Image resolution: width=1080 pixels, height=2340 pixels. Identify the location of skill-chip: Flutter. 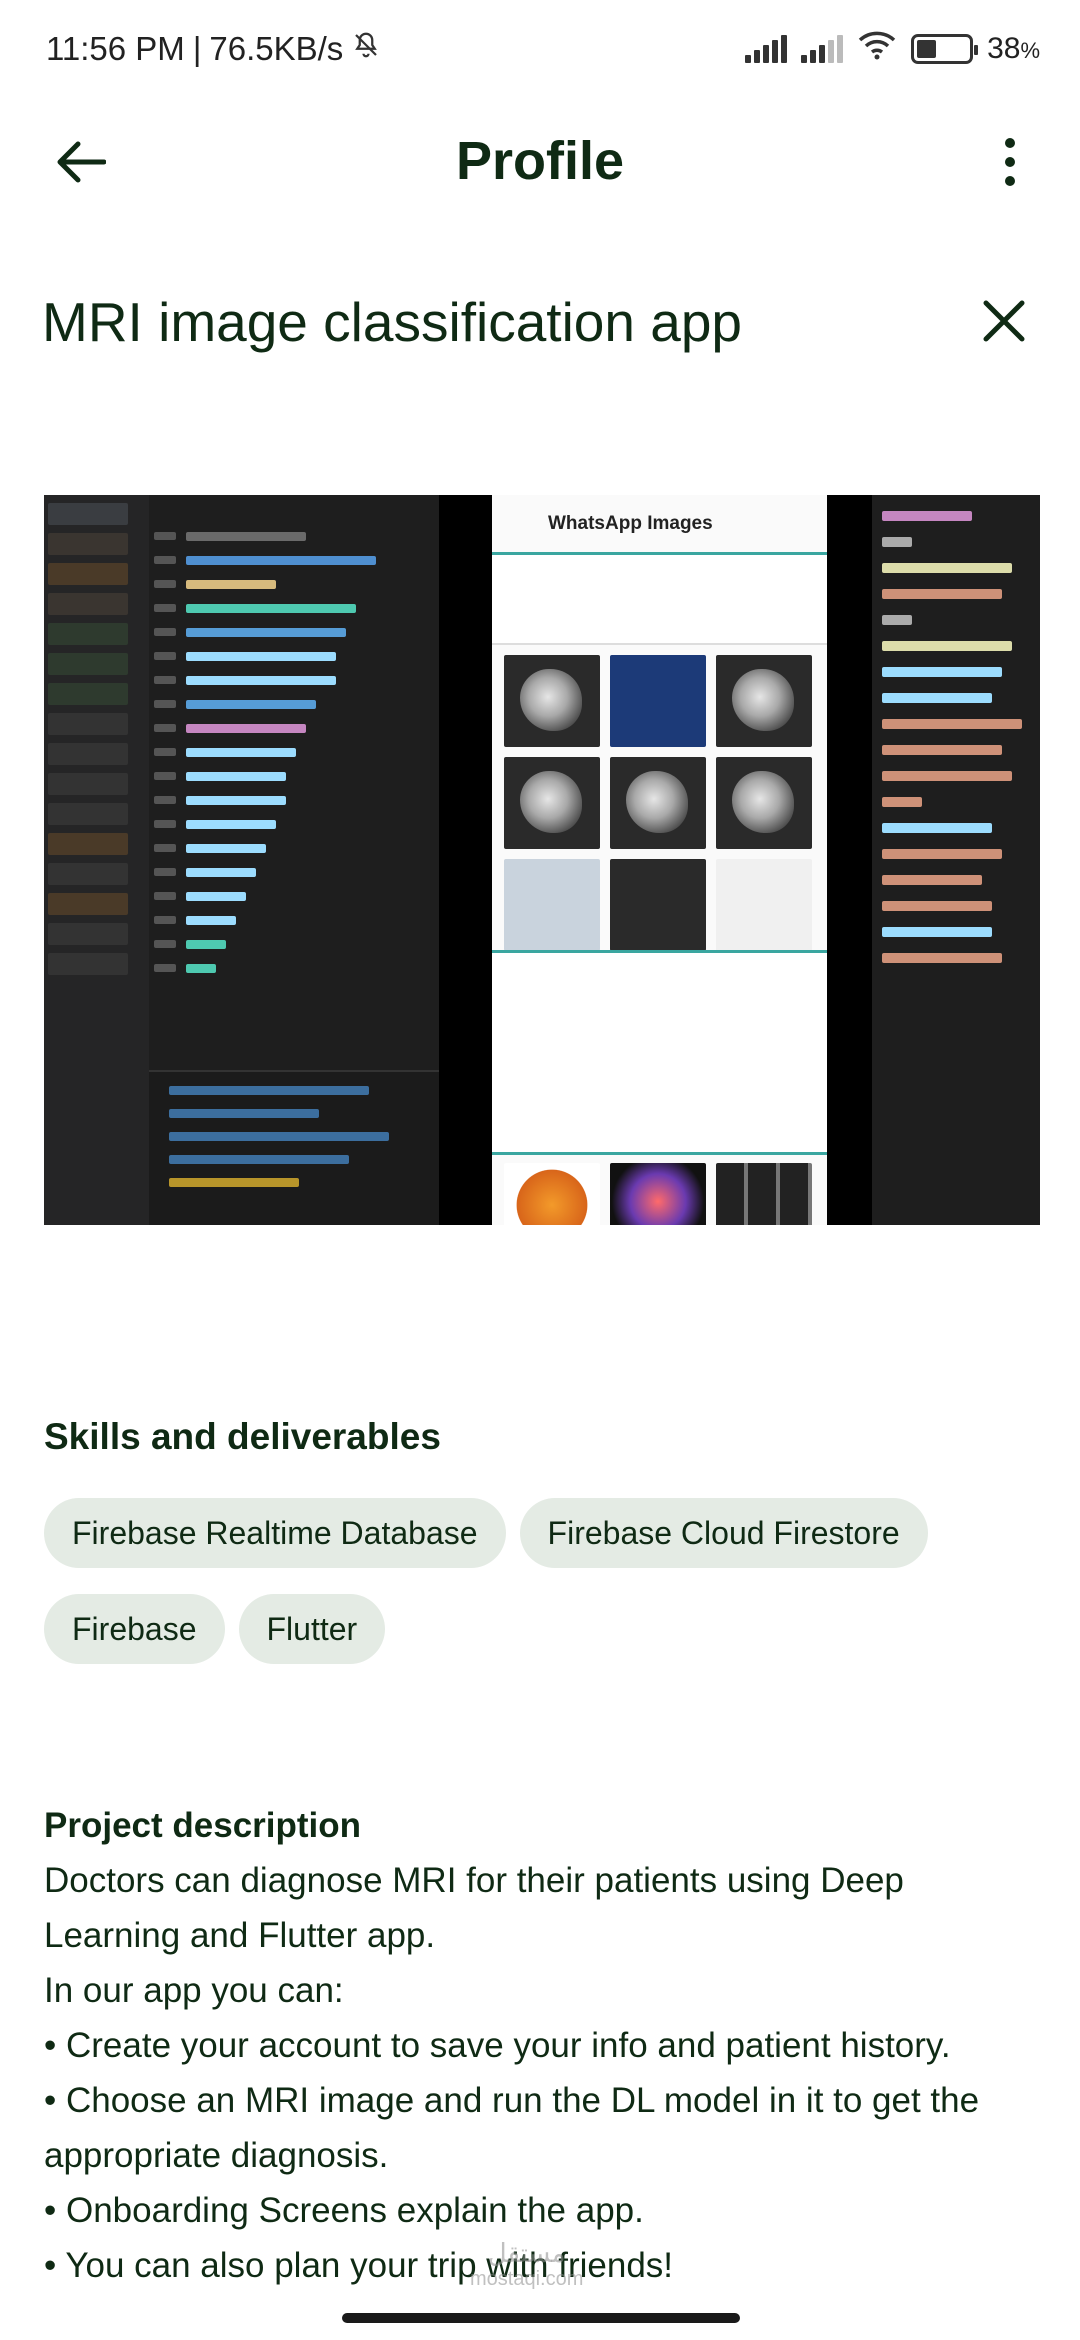
(312, 1629).